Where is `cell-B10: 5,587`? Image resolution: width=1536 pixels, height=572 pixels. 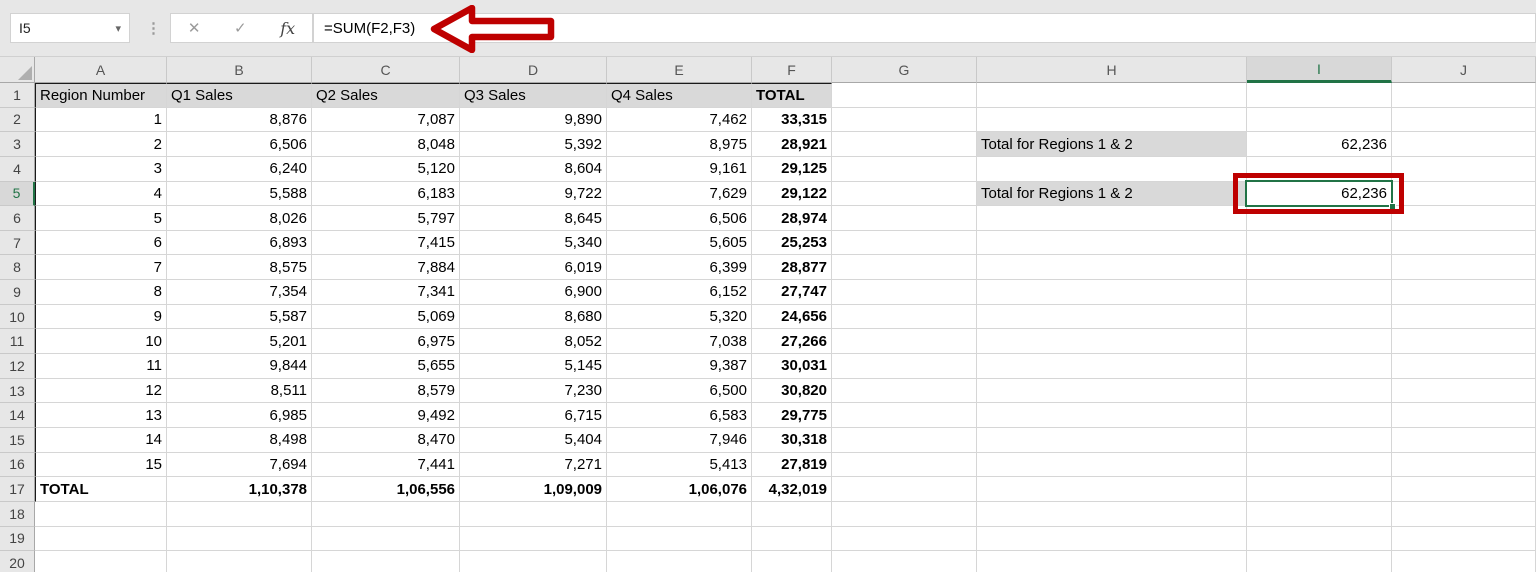
cell-B10: 5,587 is located at coordinates (239, 317).